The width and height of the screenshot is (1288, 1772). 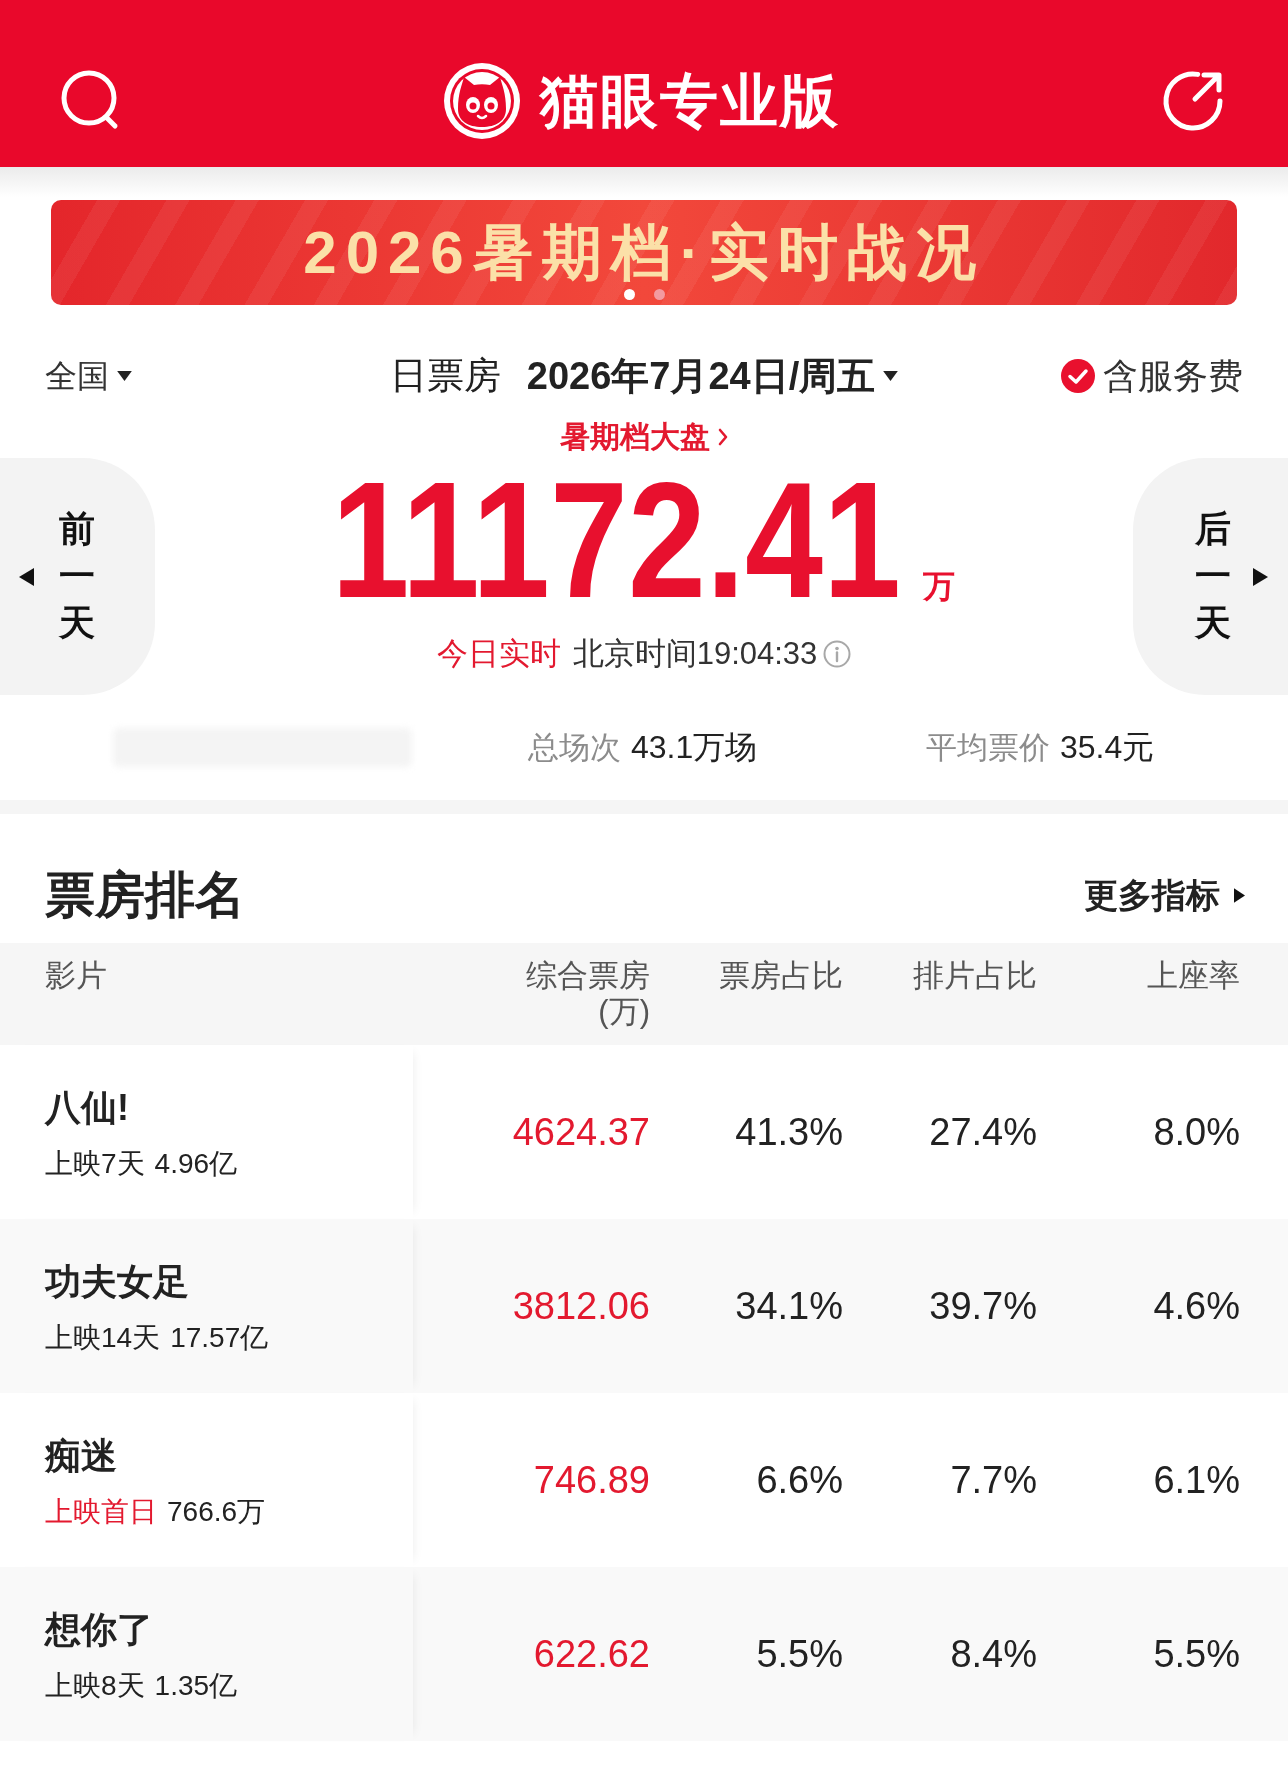 I want to click on previous-day-button: 前一天, so click(x=77, y=576).